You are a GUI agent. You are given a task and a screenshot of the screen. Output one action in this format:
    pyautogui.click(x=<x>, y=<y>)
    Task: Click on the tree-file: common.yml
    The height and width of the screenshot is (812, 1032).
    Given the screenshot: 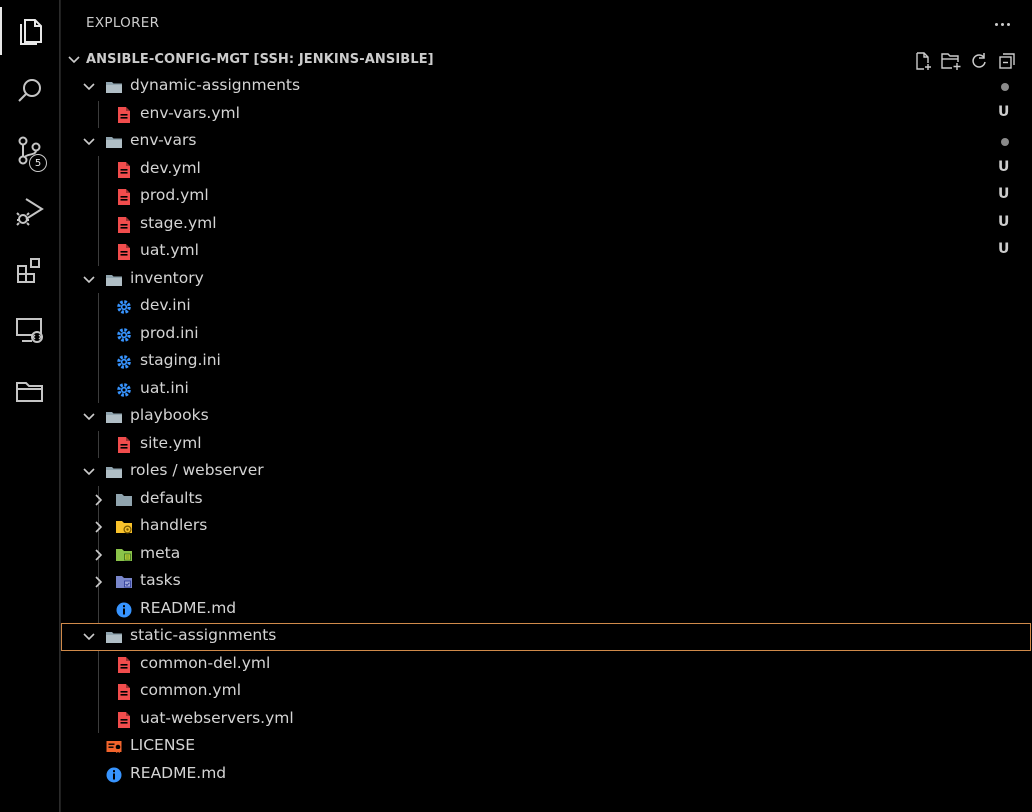 What is the action you would take?
    pyautogui.click(x=546, y=692)
    